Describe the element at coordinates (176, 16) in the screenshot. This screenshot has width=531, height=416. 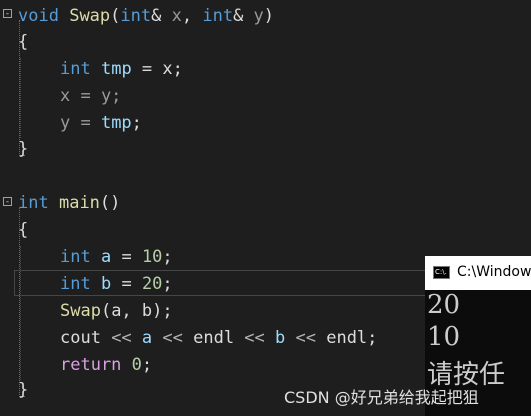
I see `param-x: x` at that location.